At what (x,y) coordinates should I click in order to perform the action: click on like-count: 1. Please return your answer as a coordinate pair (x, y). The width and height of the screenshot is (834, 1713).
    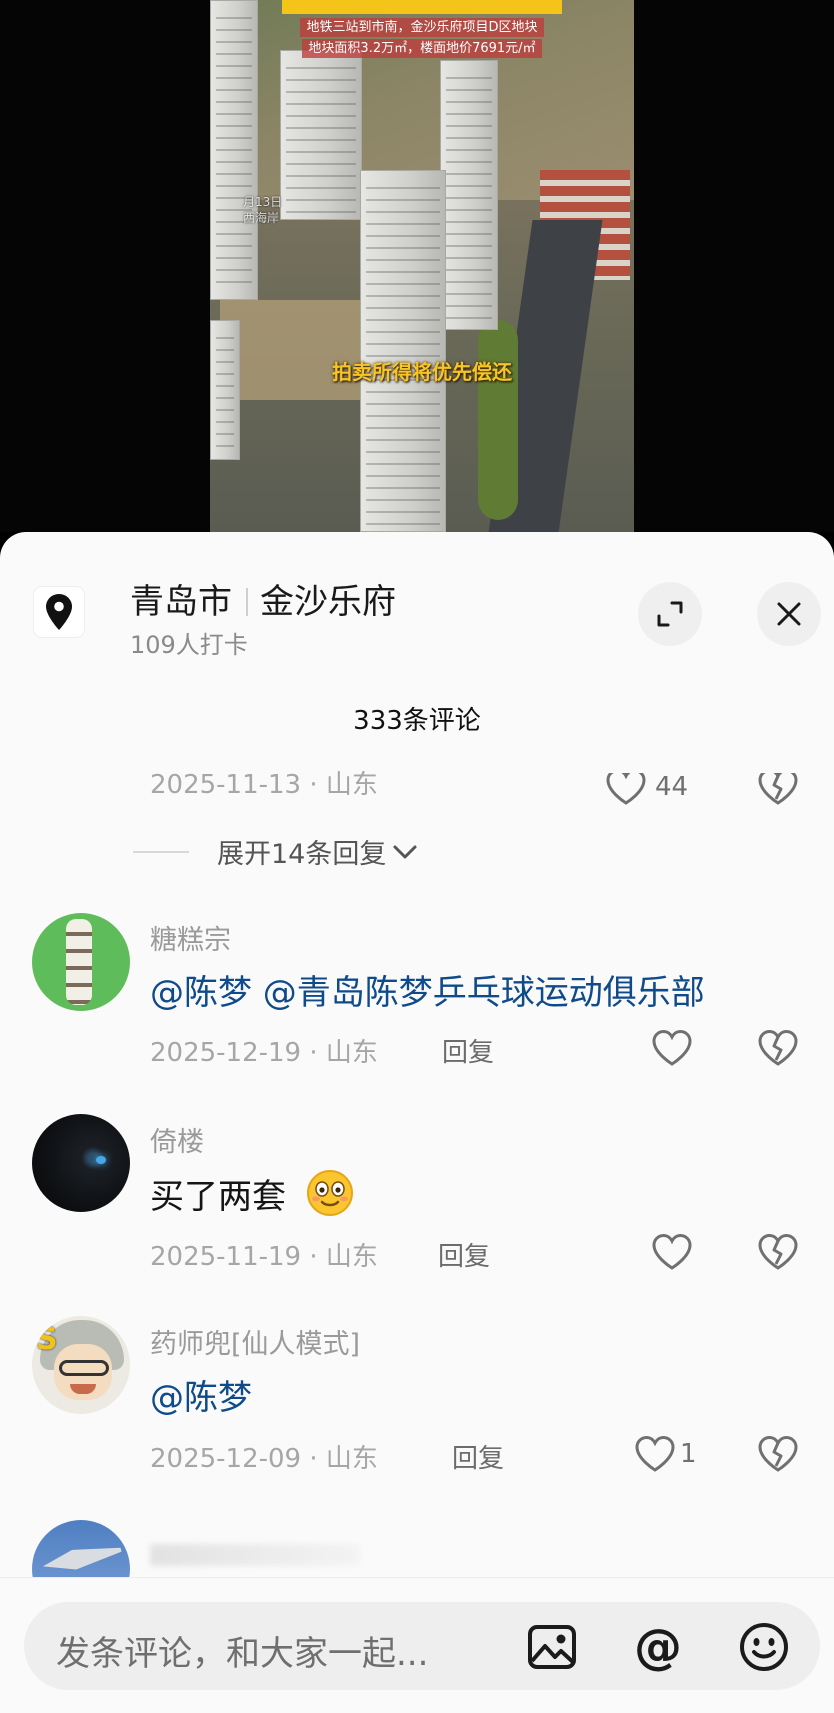
    Looking at the image, I should click on (688, 1454).